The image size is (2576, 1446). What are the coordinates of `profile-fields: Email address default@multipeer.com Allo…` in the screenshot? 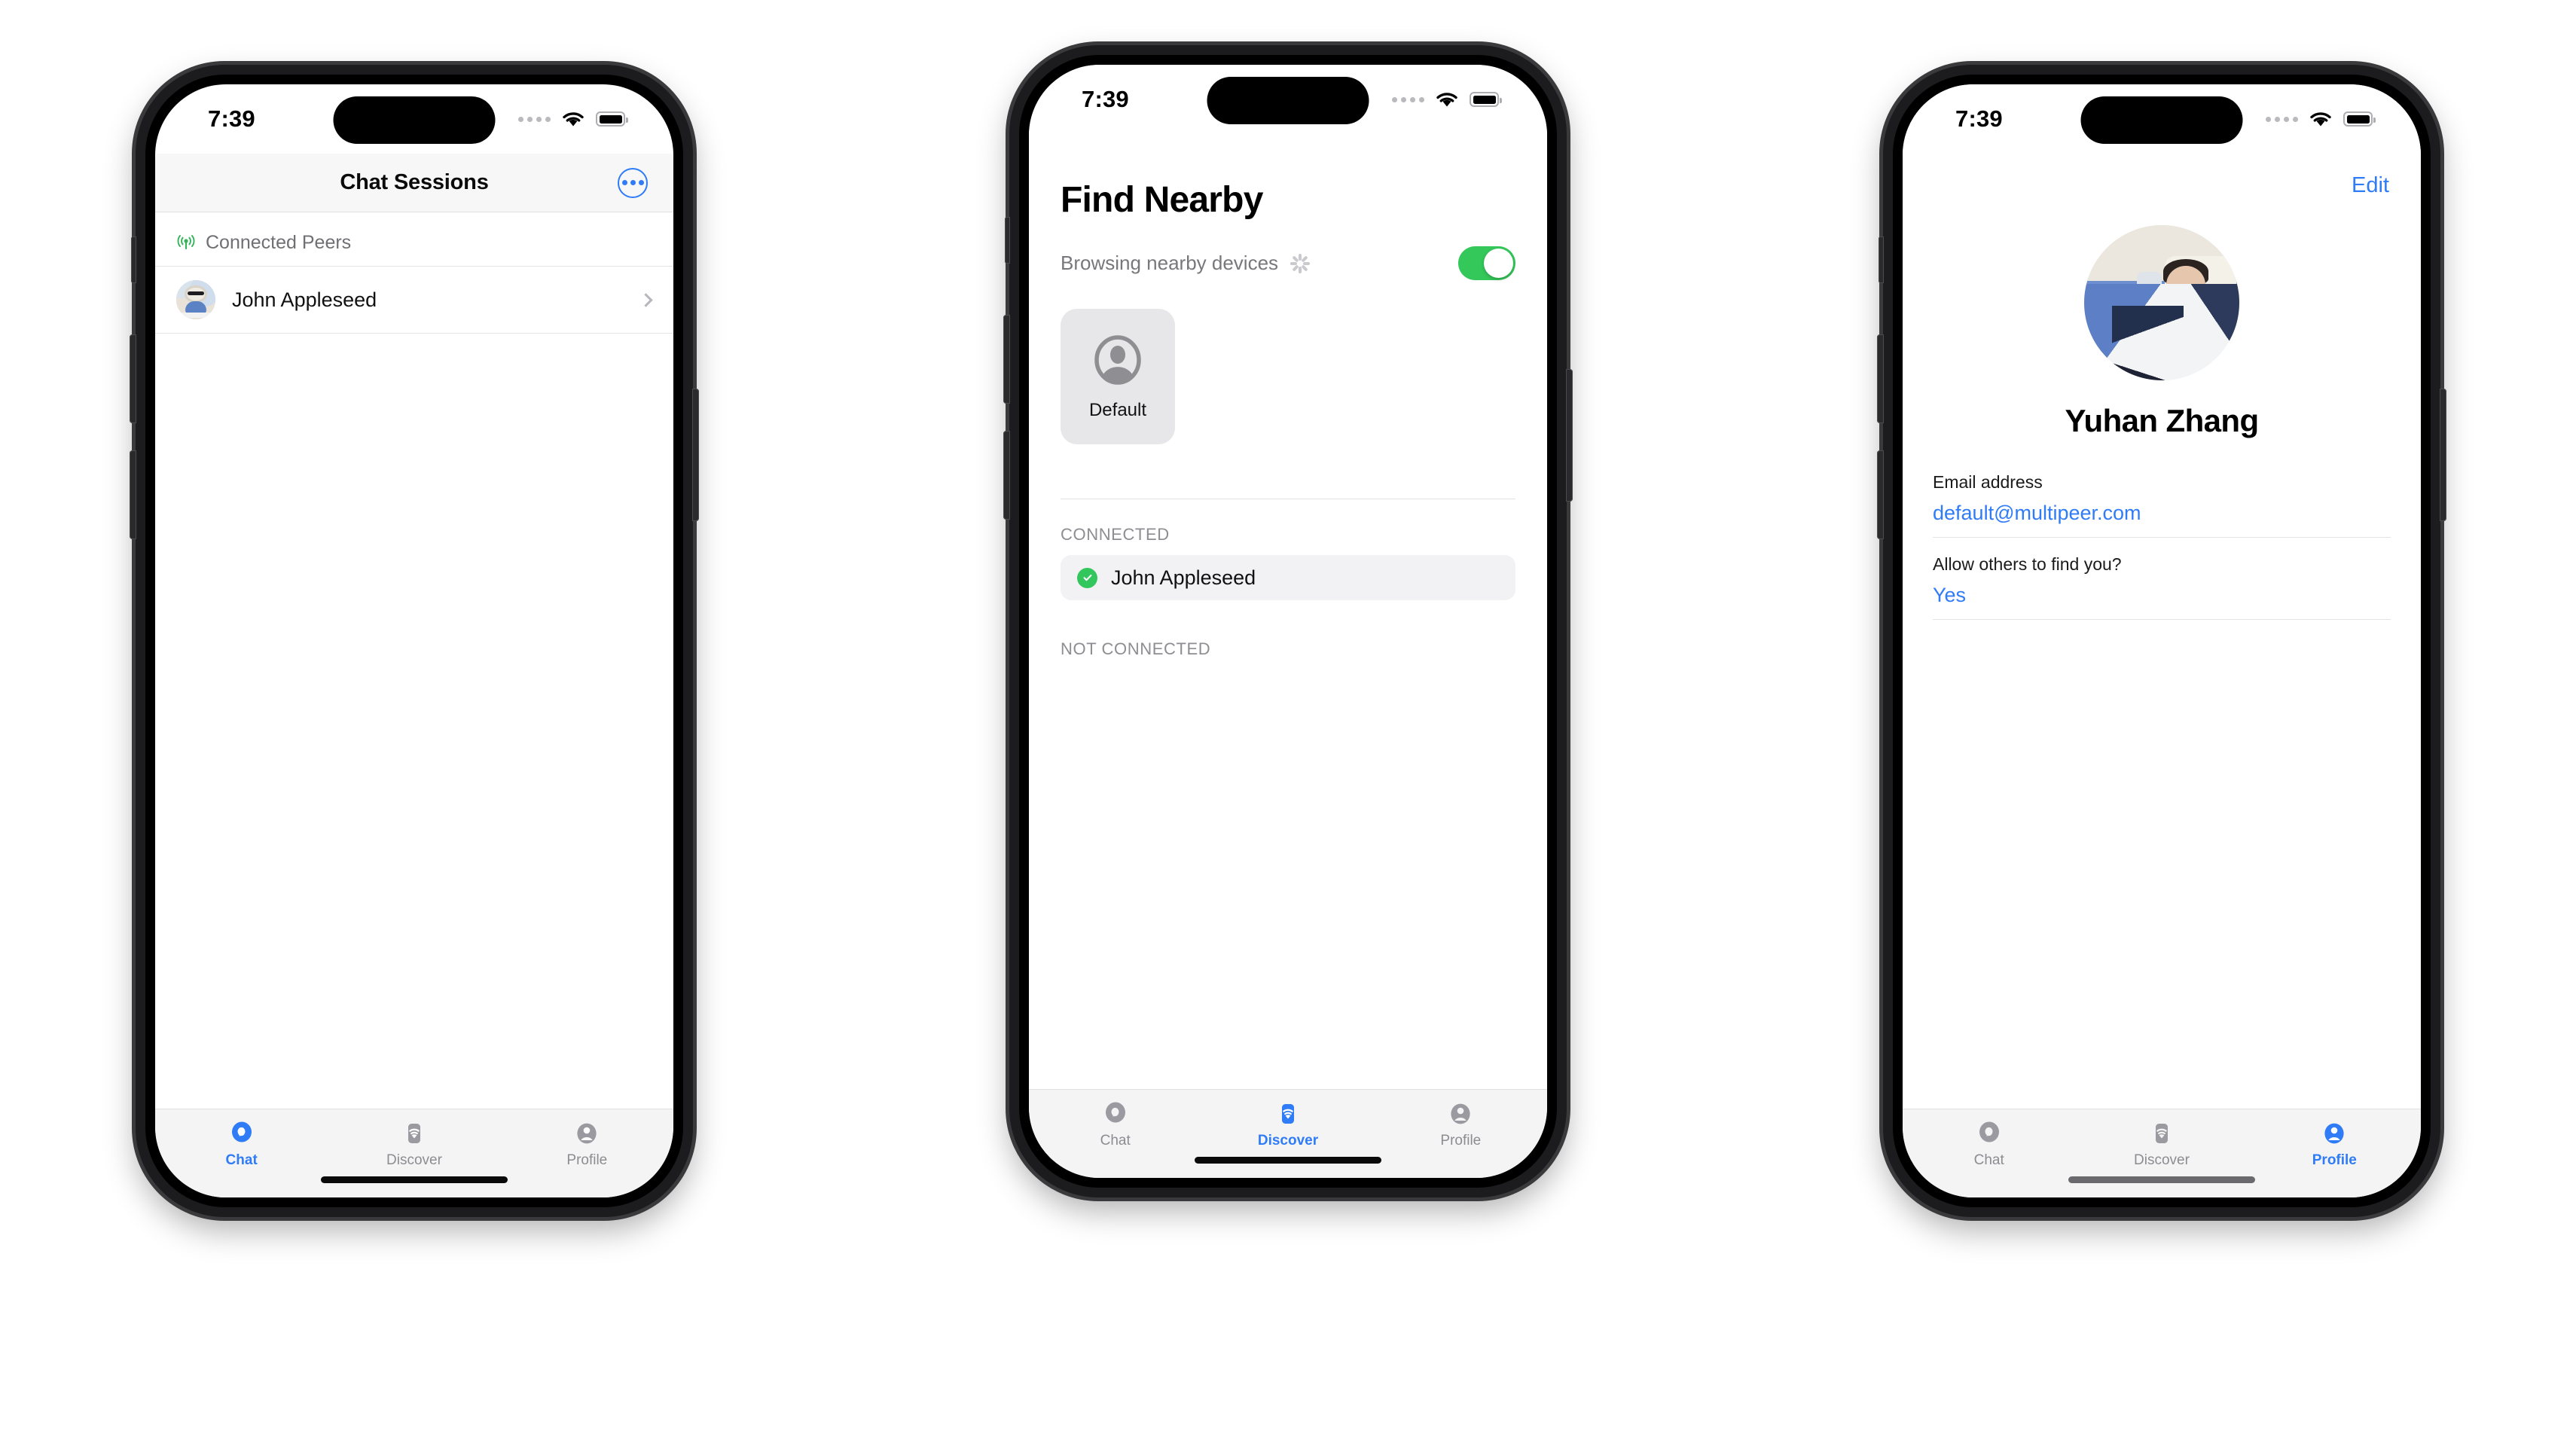 It's located at (2162, 554).